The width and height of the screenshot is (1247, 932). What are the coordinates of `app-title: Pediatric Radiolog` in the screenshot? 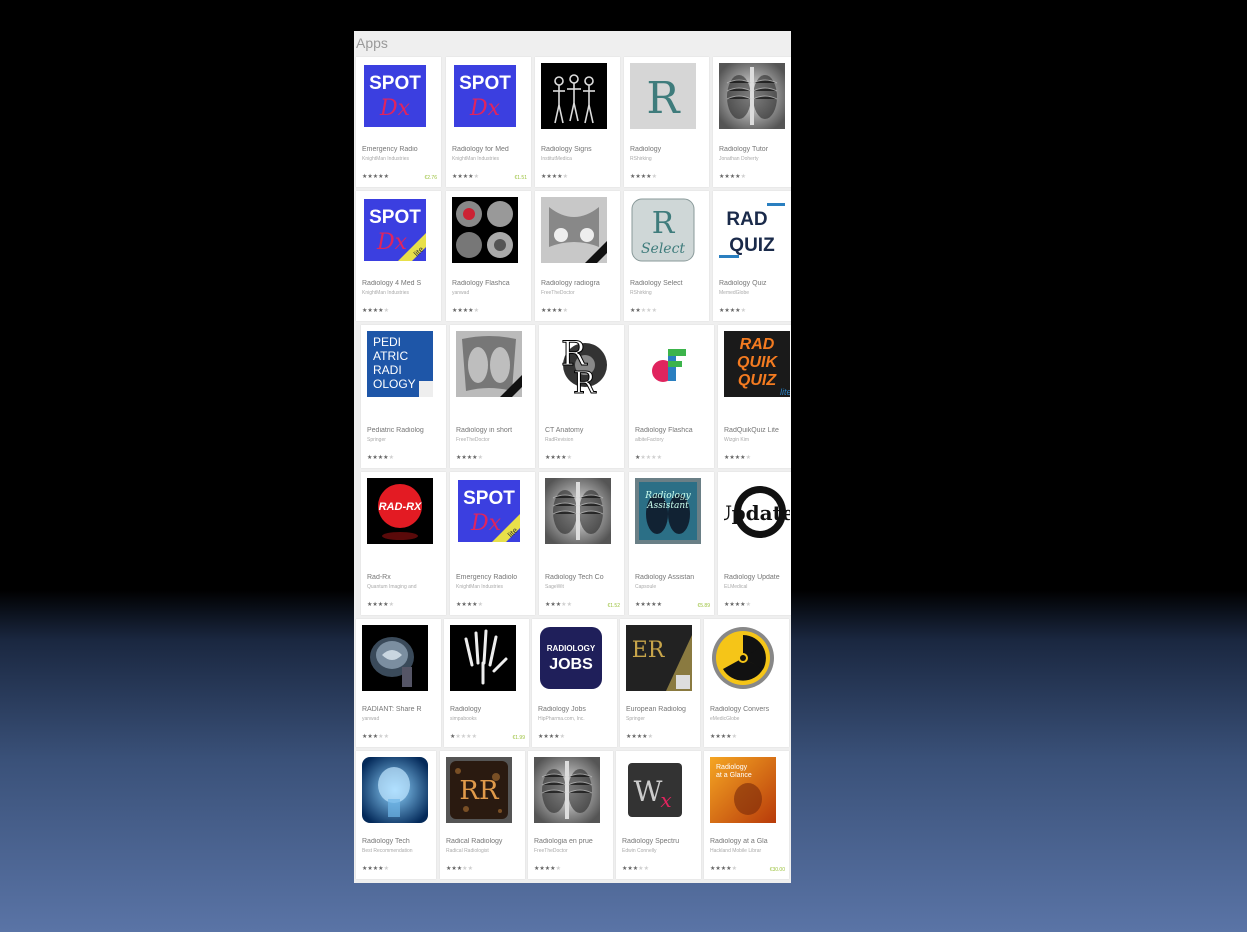 It's located at (404, 430).